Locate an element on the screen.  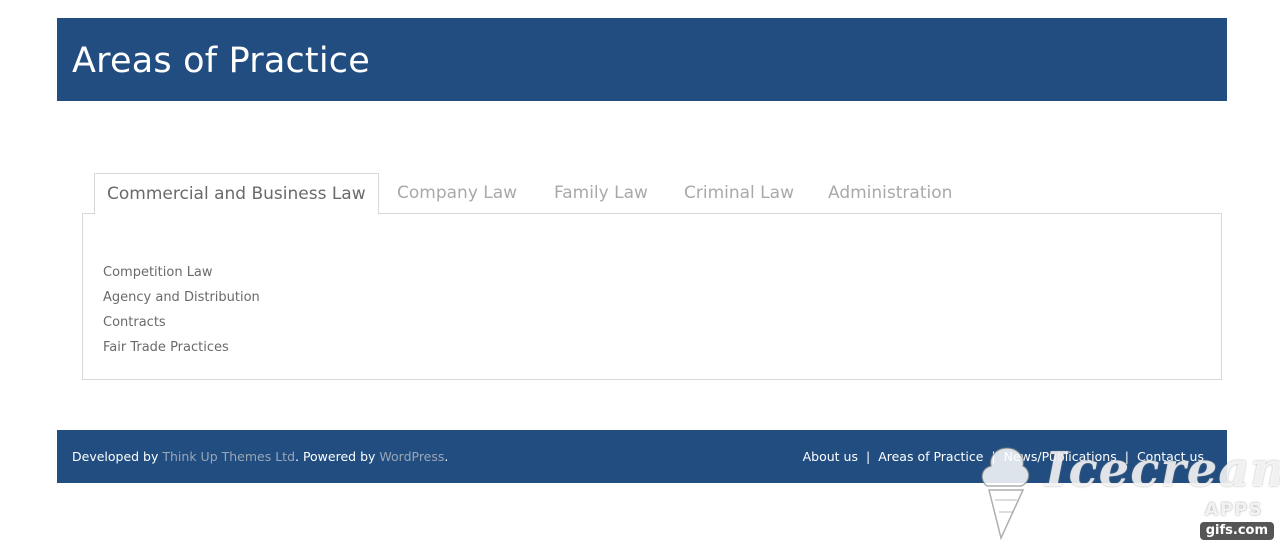
wordpress-link: WordPress is located at coordinates (411, 456).